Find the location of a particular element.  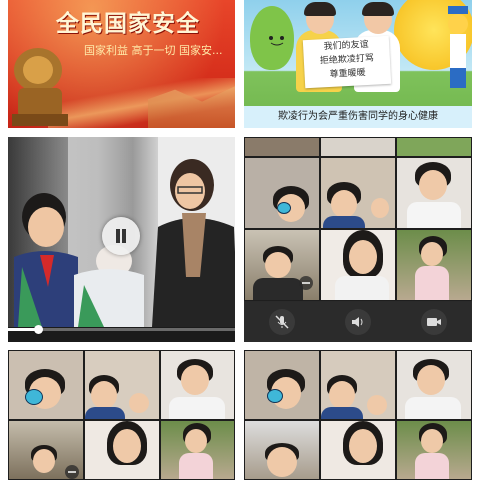

camera-button is located at coordinates (434, 322).